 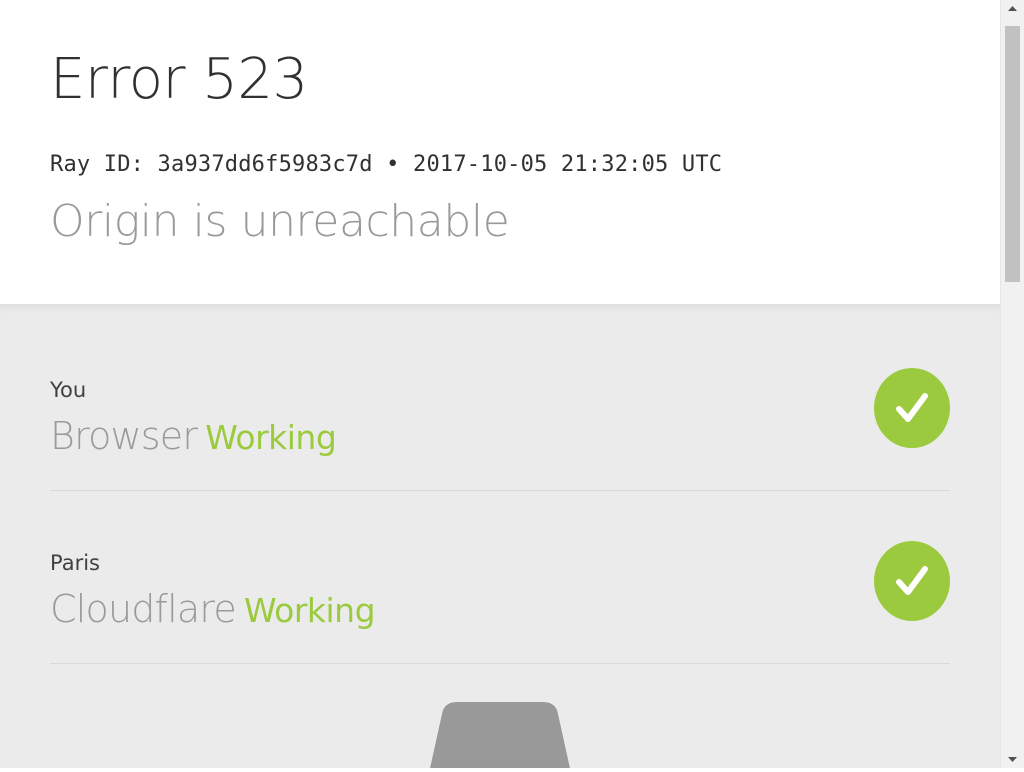 What do you see at coordinates (75, 563) in the screenshot?
I see `row-location: Paris` at bounding box center [75, 563].